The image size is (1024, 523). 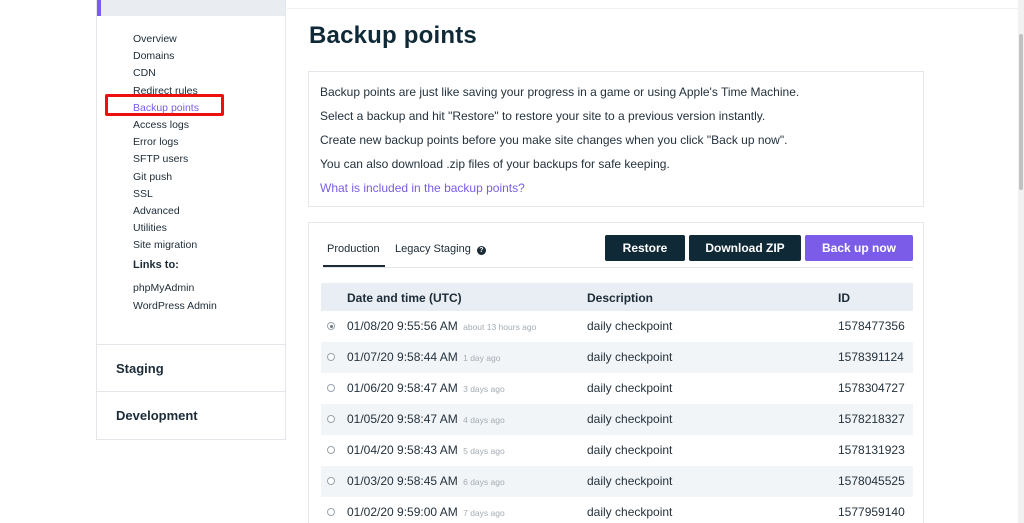 What do you see at coordinates (164, 105) in the screenshot?
I see `highlight-annotation` at bounding box center [164, 105].